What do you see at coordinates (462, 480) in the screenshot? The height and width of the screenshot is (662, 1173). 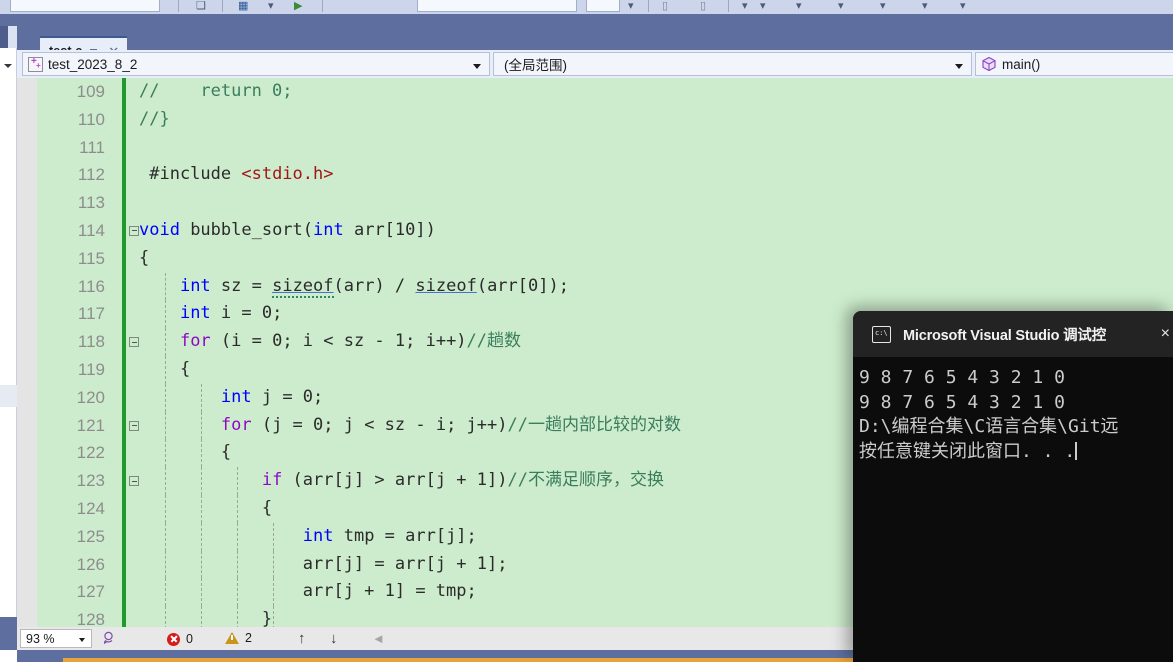 I see `code-line-text: if (arr[j] > arr[j + 1])//不满足顺序，交换` at bounding box center [462, 480].